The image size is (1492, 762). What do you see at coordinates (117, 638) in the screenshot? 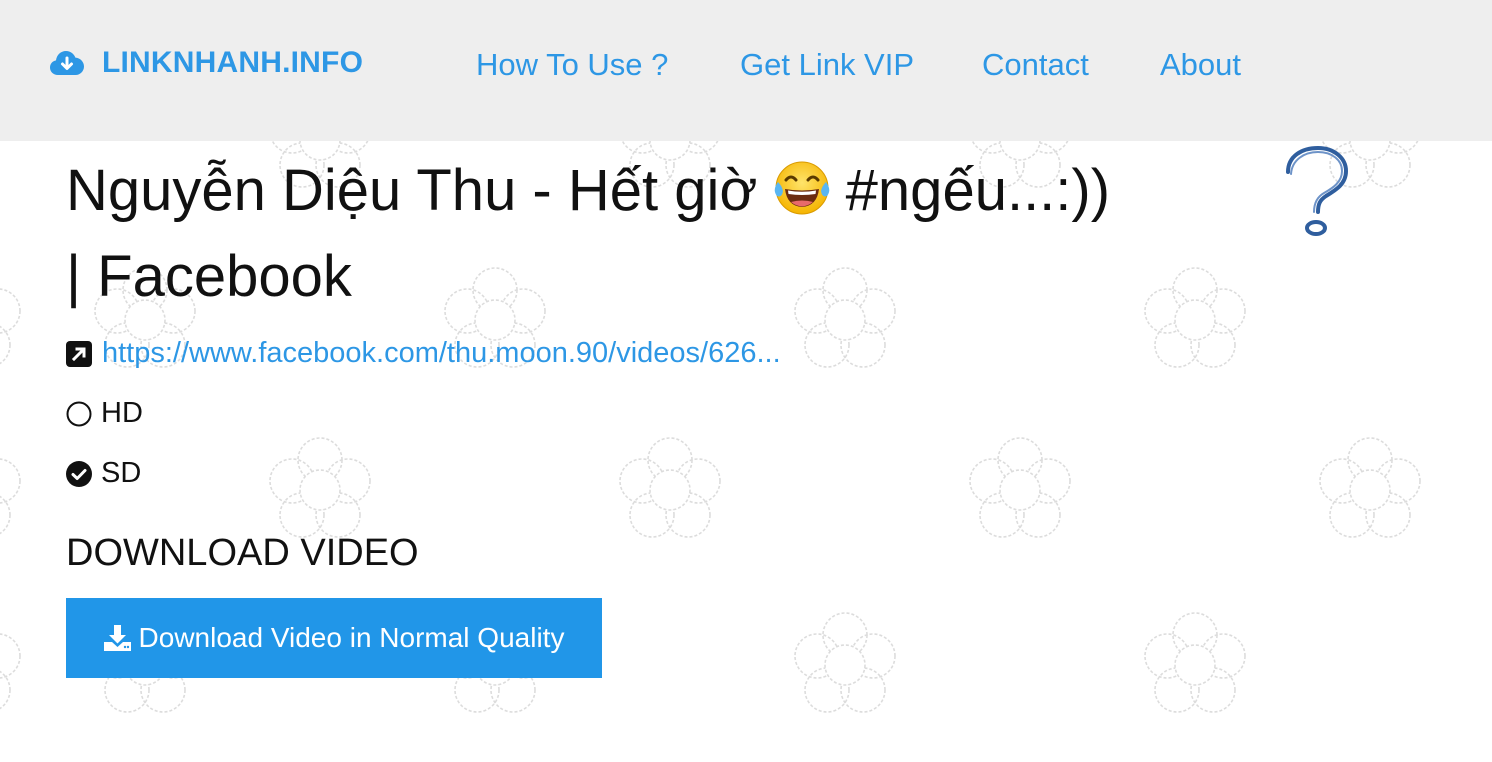
I see `download-icon` at bounding box center [117, 638].